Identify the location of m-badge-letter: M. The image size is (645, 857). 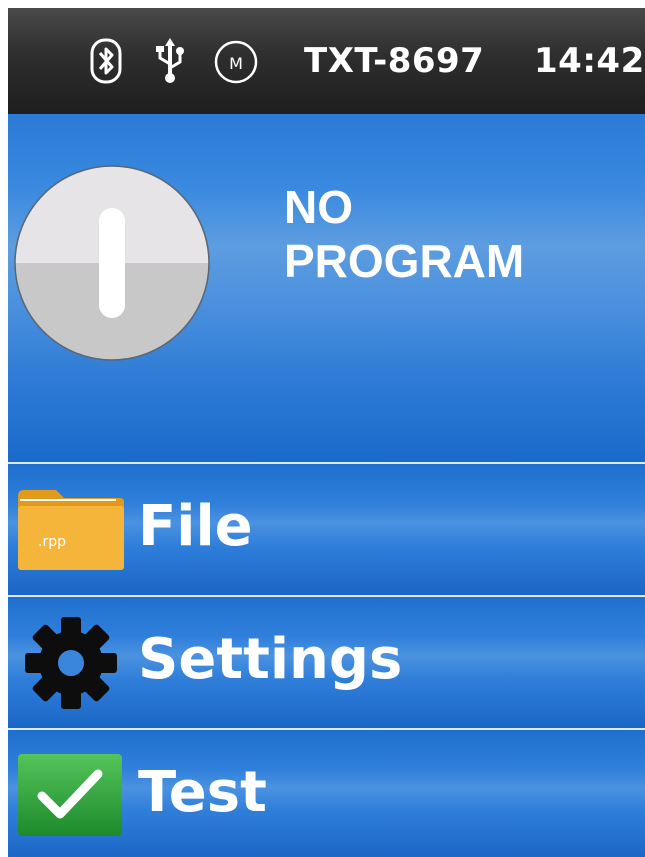
(236, 63).